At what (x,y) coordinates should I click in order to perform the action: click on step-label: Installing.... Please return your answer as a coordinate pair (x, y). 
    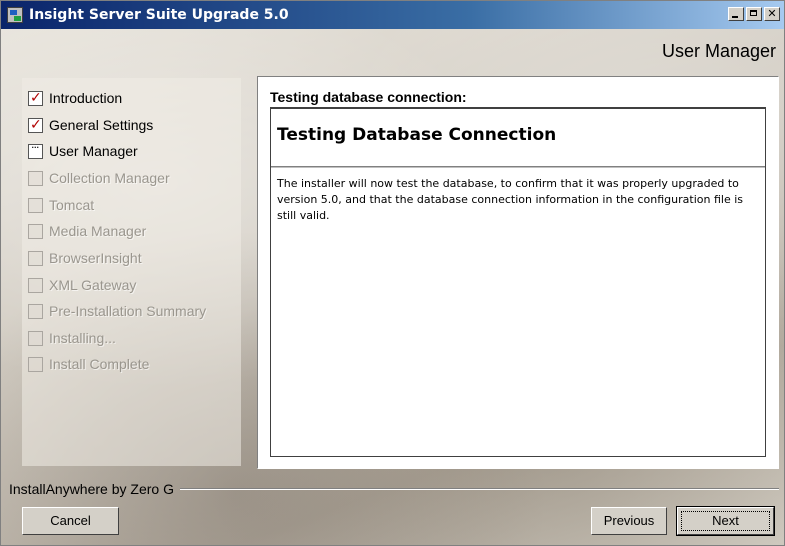
    Looking at the image, I should click on (82, 338).